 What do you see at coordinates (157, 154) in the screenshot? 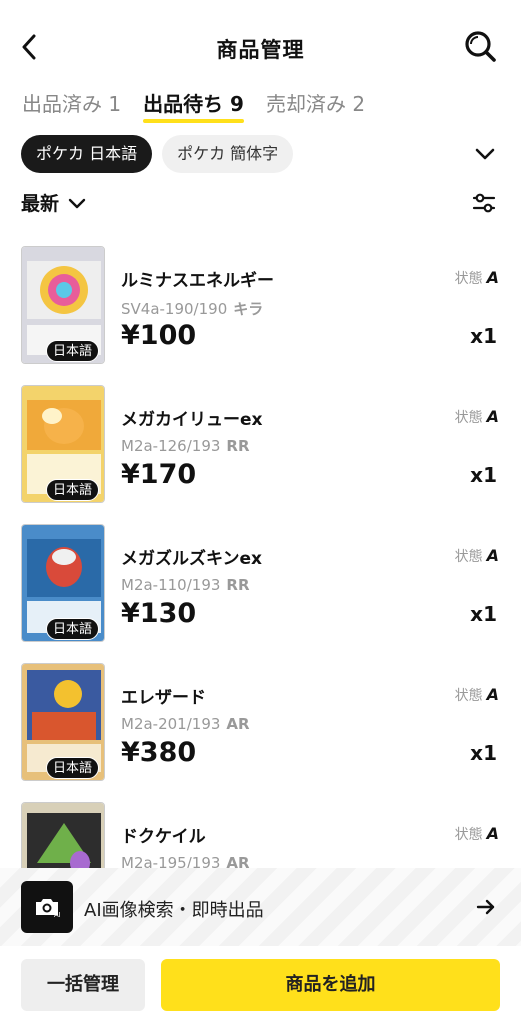
I see `category-chips: ポケカ 日本語 ポケカ 簡体字` at bounding box center [157, 154].